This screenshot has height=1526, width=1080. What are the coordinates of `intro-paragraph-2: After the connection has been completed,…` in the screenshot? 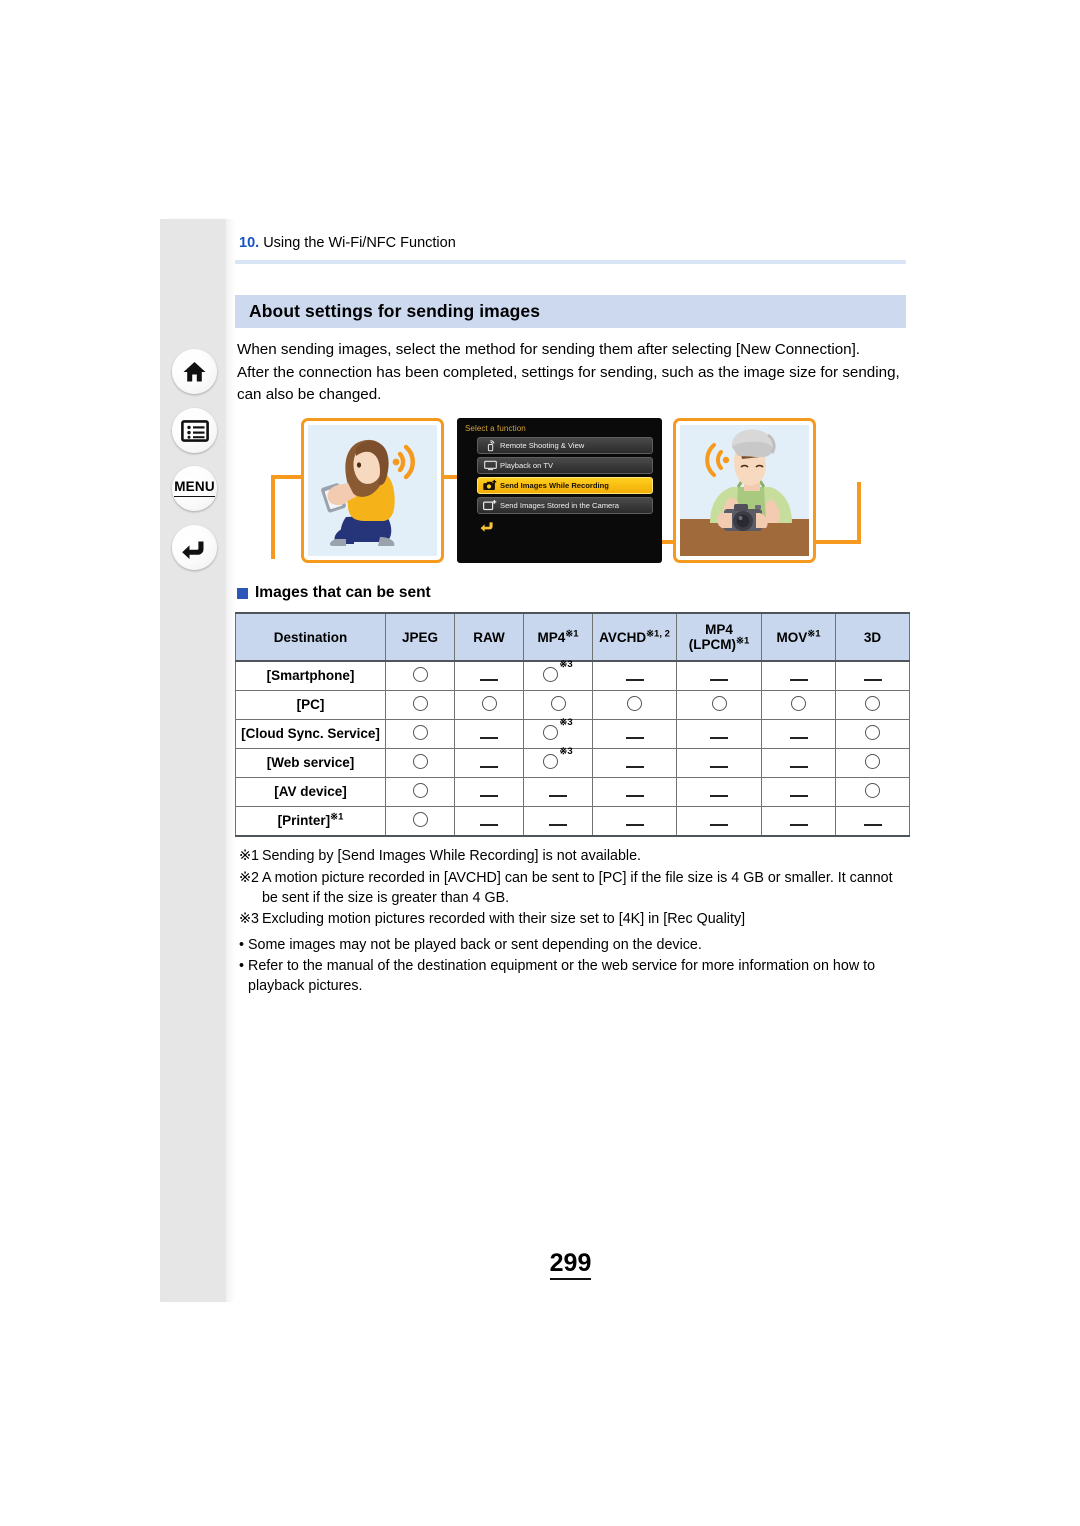 It's located at (568, 383).